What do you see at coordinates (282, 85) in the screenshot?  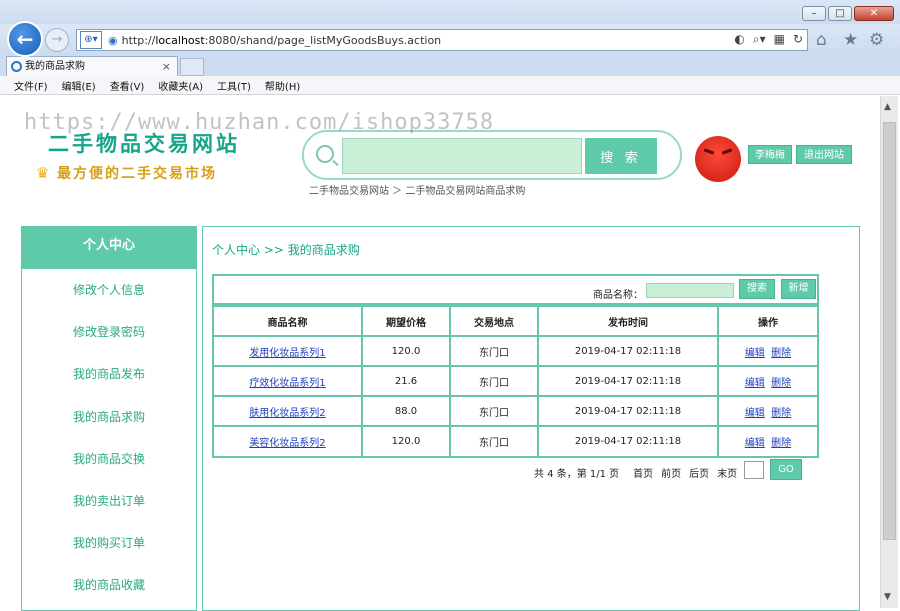 I see `menu-help: 帮助(H)` at bounding box center [282, 85].